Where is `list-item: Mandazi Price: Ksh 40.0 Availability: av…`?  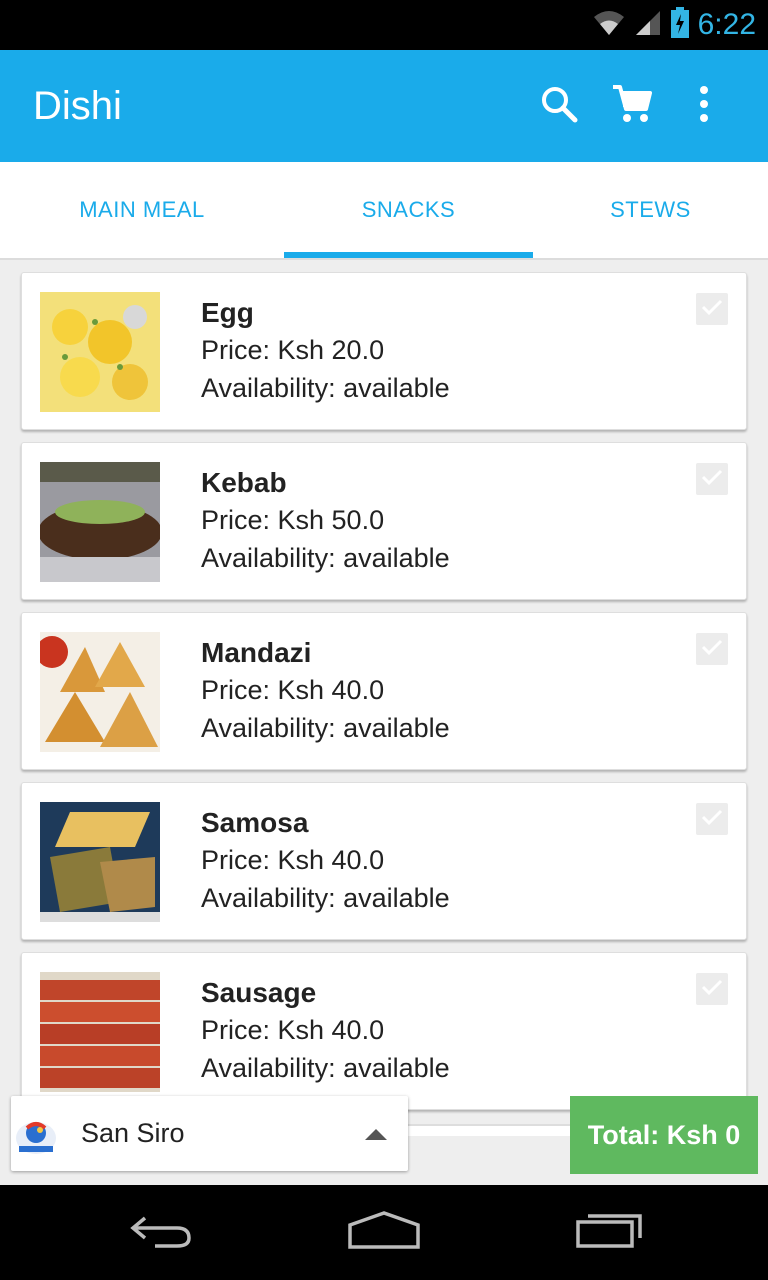
list-item: Mandazi Price: Ksh 40.0 Availability: av… is located at coordinates (384, 691).